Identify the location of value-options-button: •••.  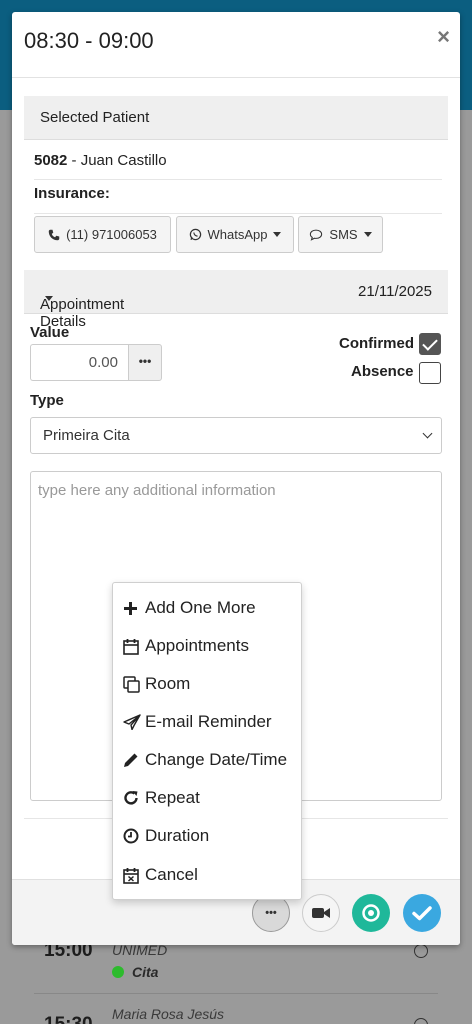
(145, 362).